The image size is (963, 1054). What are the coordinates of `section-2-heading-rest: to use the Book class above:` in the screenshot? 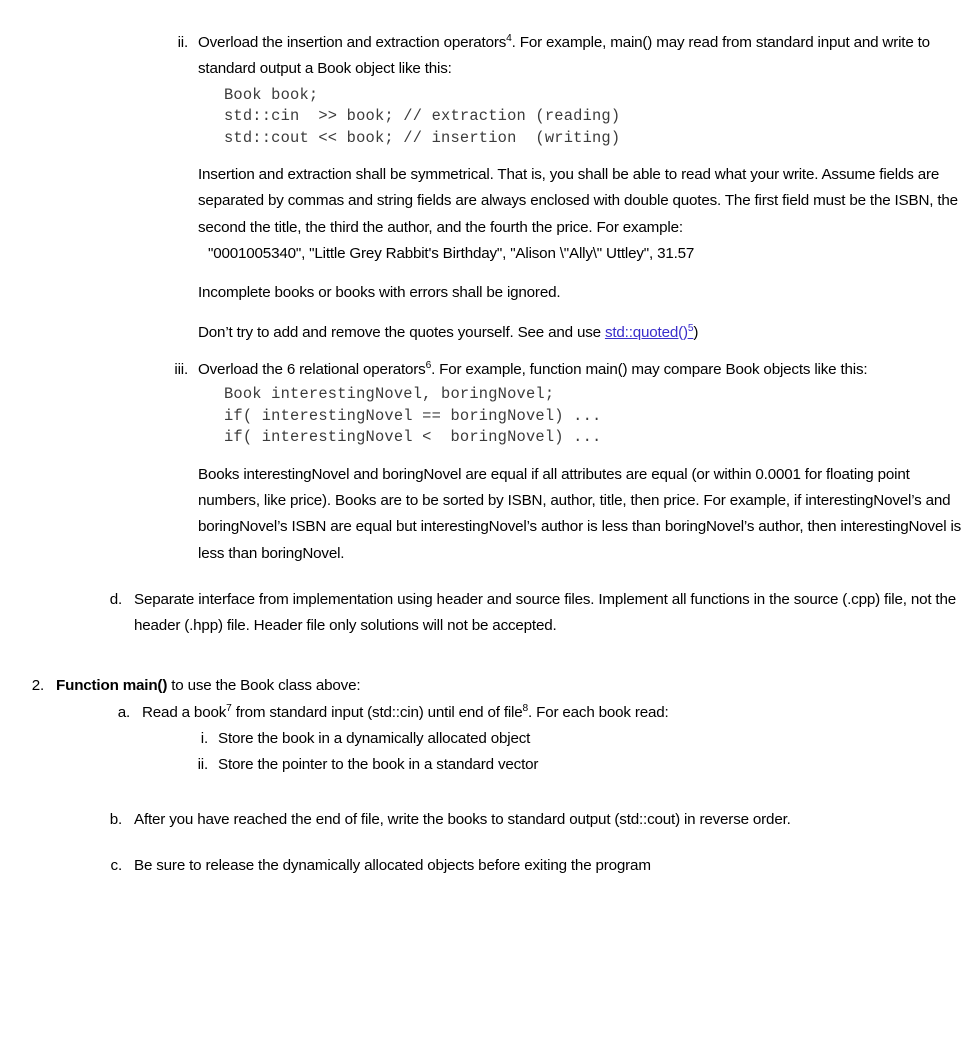 It's located at (264, 686).